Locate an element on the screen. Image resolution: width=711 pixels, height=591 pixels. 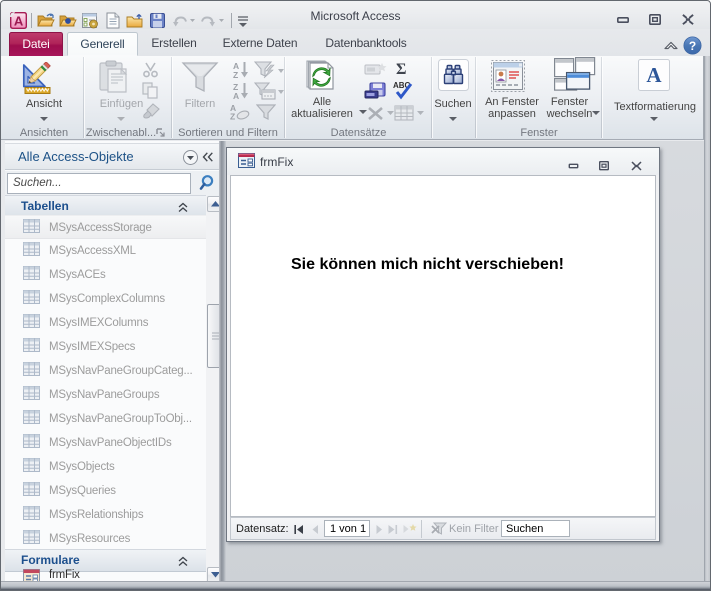
svg-text: Σ is located at coordinates (401, 69).